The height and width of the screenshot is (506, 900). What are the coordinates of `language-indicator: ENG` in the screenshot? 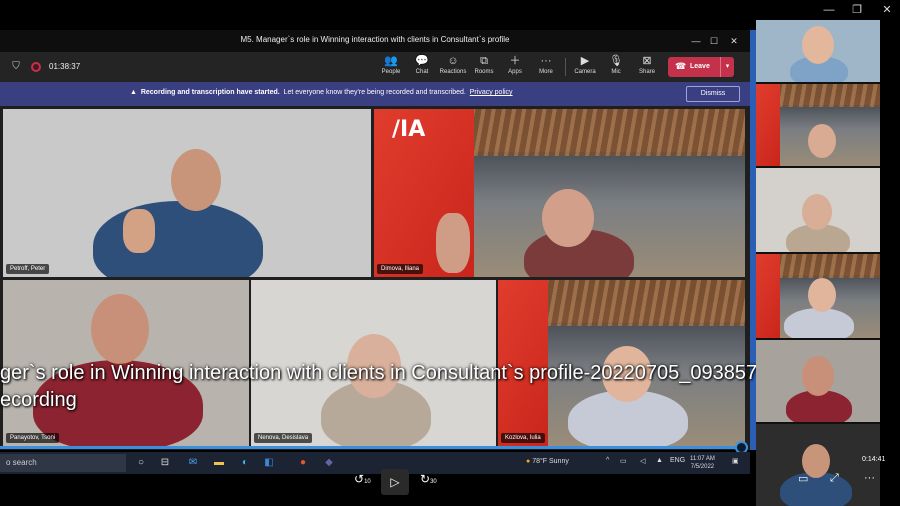 It's located at (677, 460).